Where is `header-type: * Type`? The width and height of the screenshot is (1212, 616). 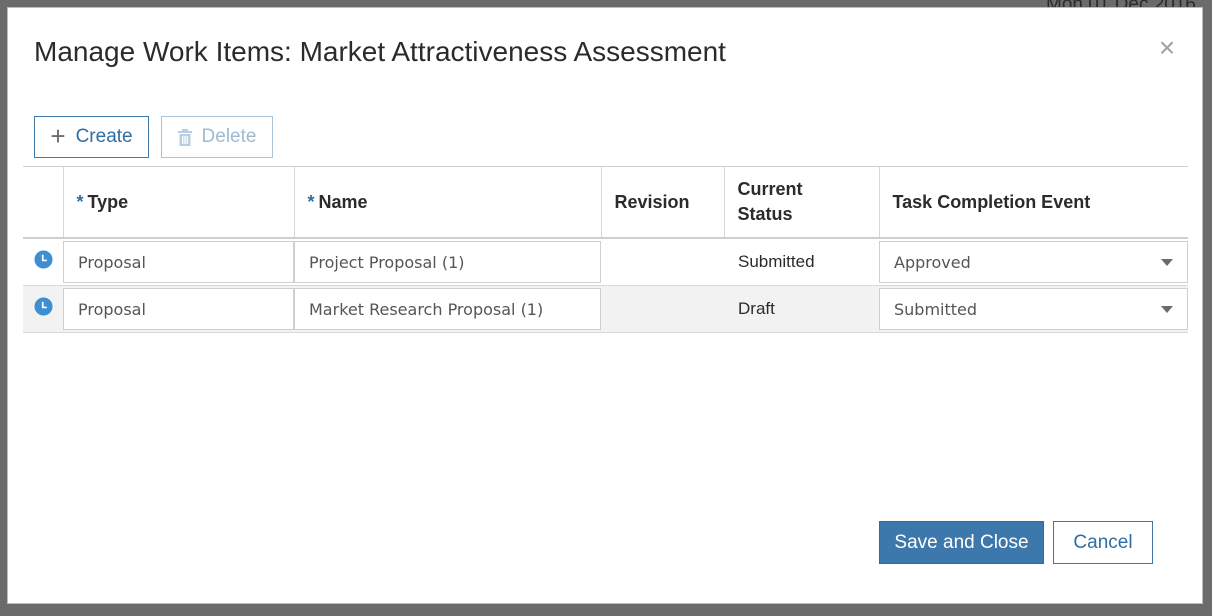
header-type: * Type is located at coordinates (179, 202).